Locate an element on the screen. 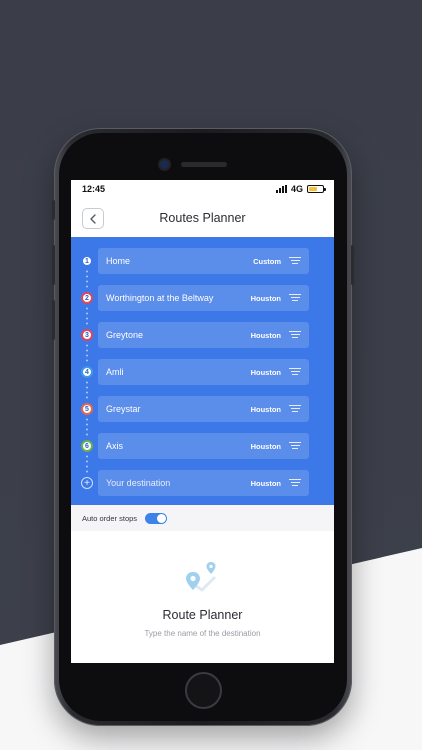 The image size is (422, 750). signal-icon is located at coordinates (281, 189).